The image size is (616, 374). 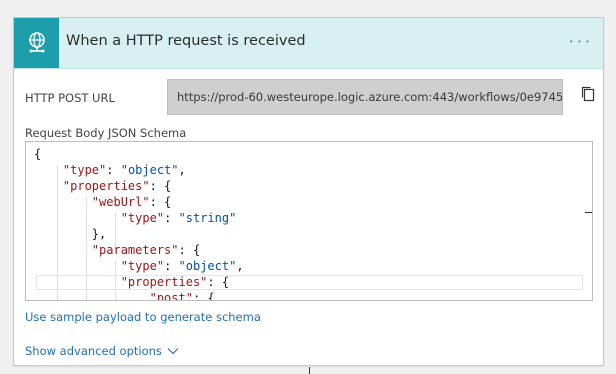 What do you see at coordinates (70, 234) in the screenshot?
I see `code-line: },` at bounding box center [70, 234].